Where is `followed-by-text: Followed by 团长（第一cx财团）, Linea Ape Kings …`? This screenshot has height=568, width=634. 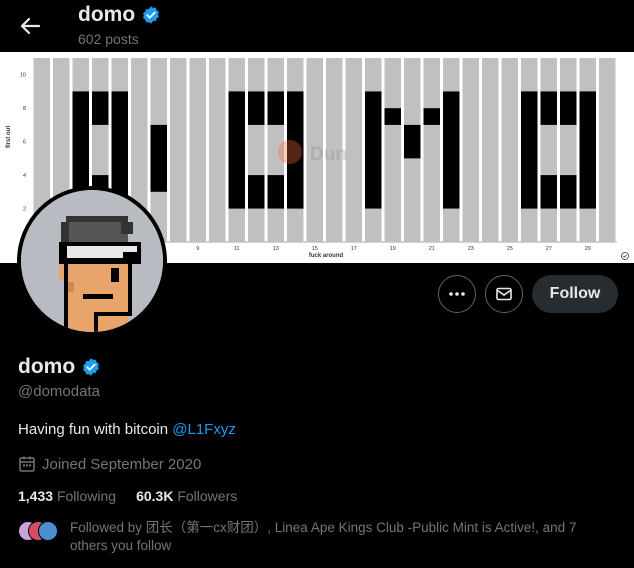
followed-by-text: Followed by 团长（第一cx财团）, Linea Ape Kings … is located at coordinates (323, 536).